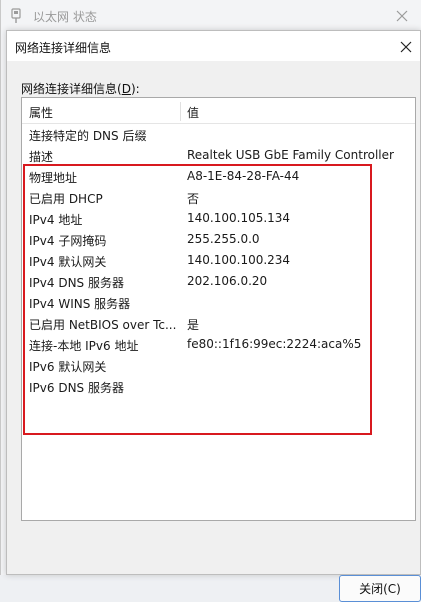  I want to click on table-row: IPv4 DNS 服务器 202.106.0.20, so click(218, 281).